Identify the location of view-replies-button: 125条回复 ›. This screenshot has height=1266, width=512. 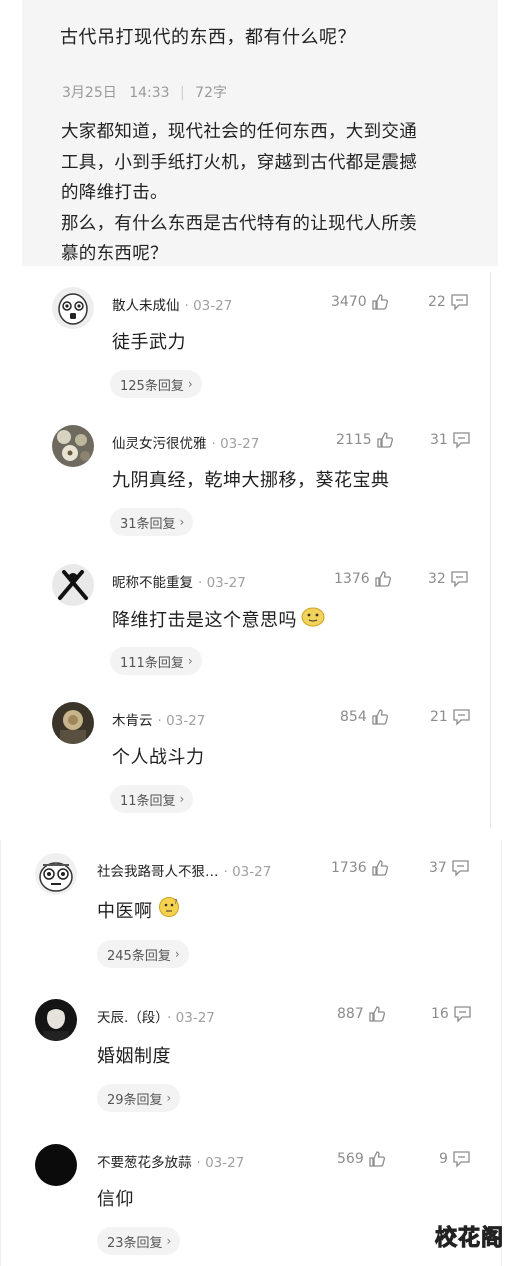
(156, 384).